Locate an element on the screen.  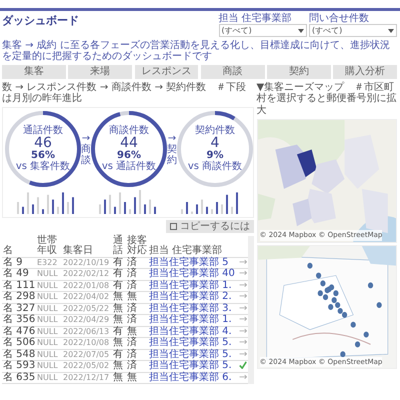
gauge-comparison: vs 集客件数 is located at coordinates (43, 167).